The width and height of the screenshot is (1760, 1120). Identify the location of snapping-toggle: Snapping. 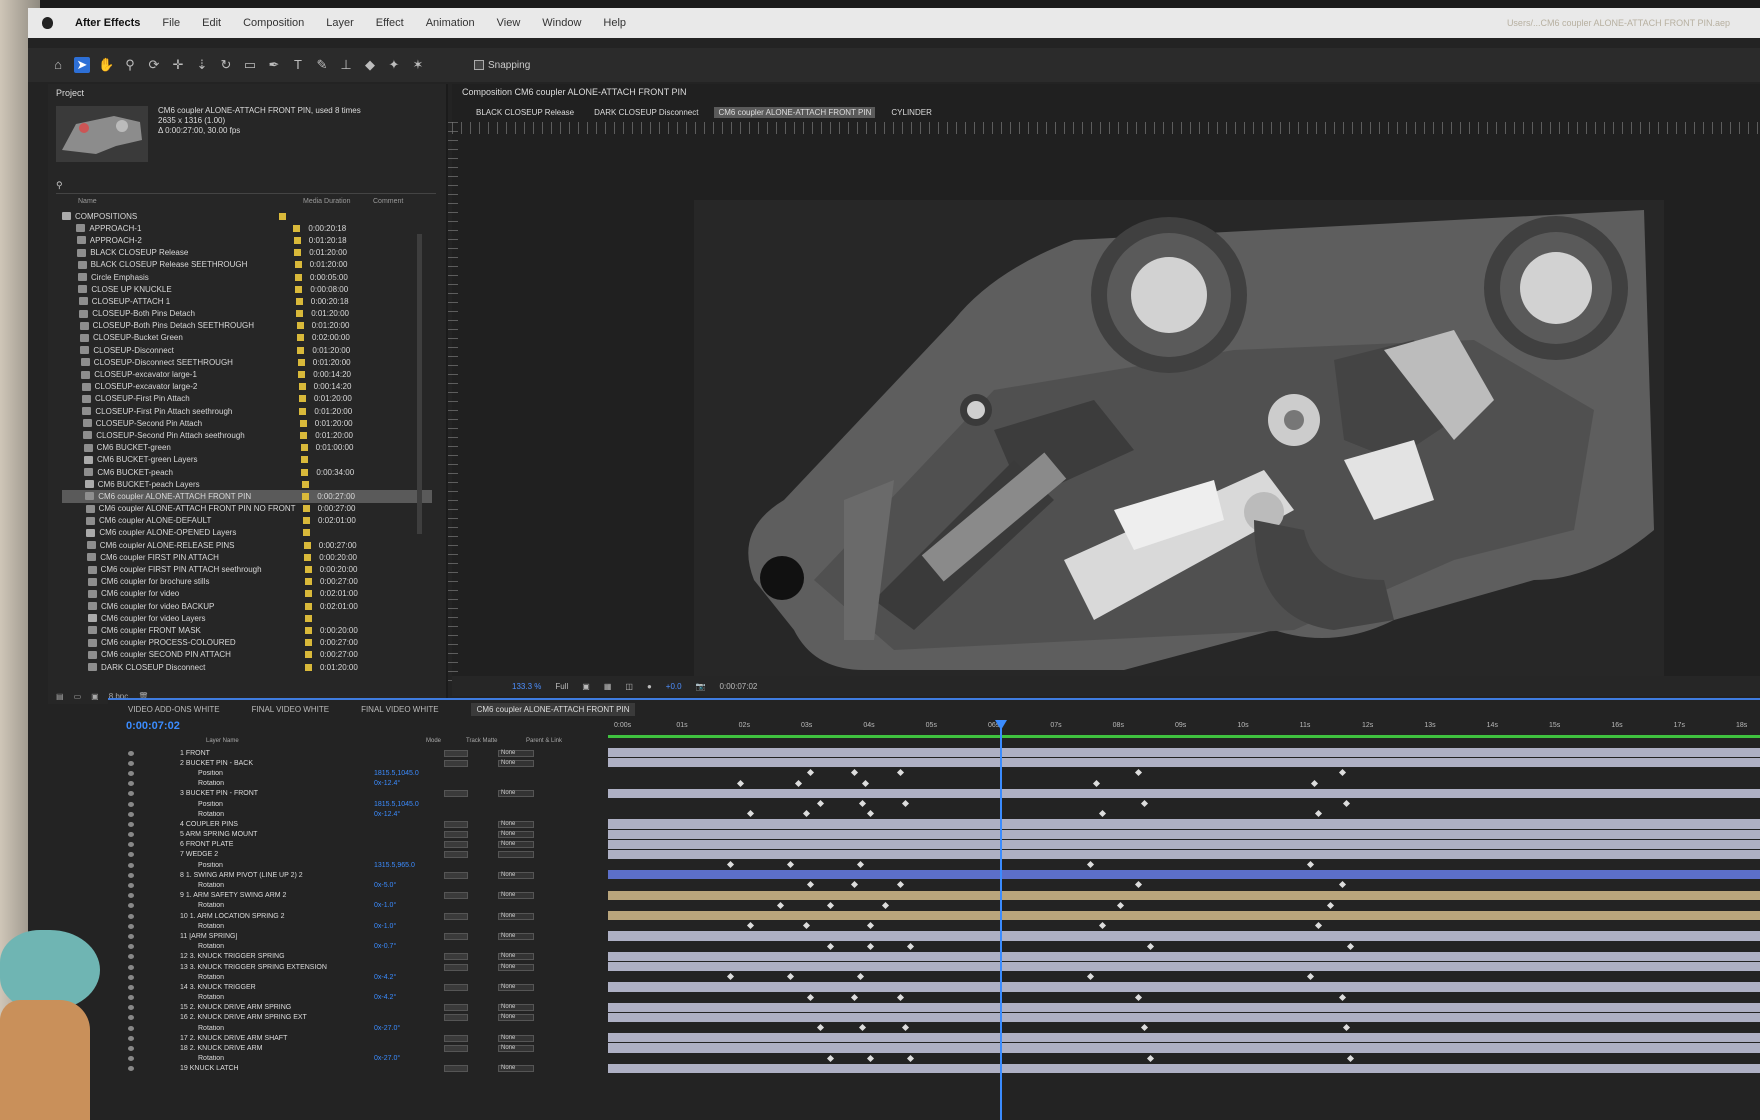
(502, 65).